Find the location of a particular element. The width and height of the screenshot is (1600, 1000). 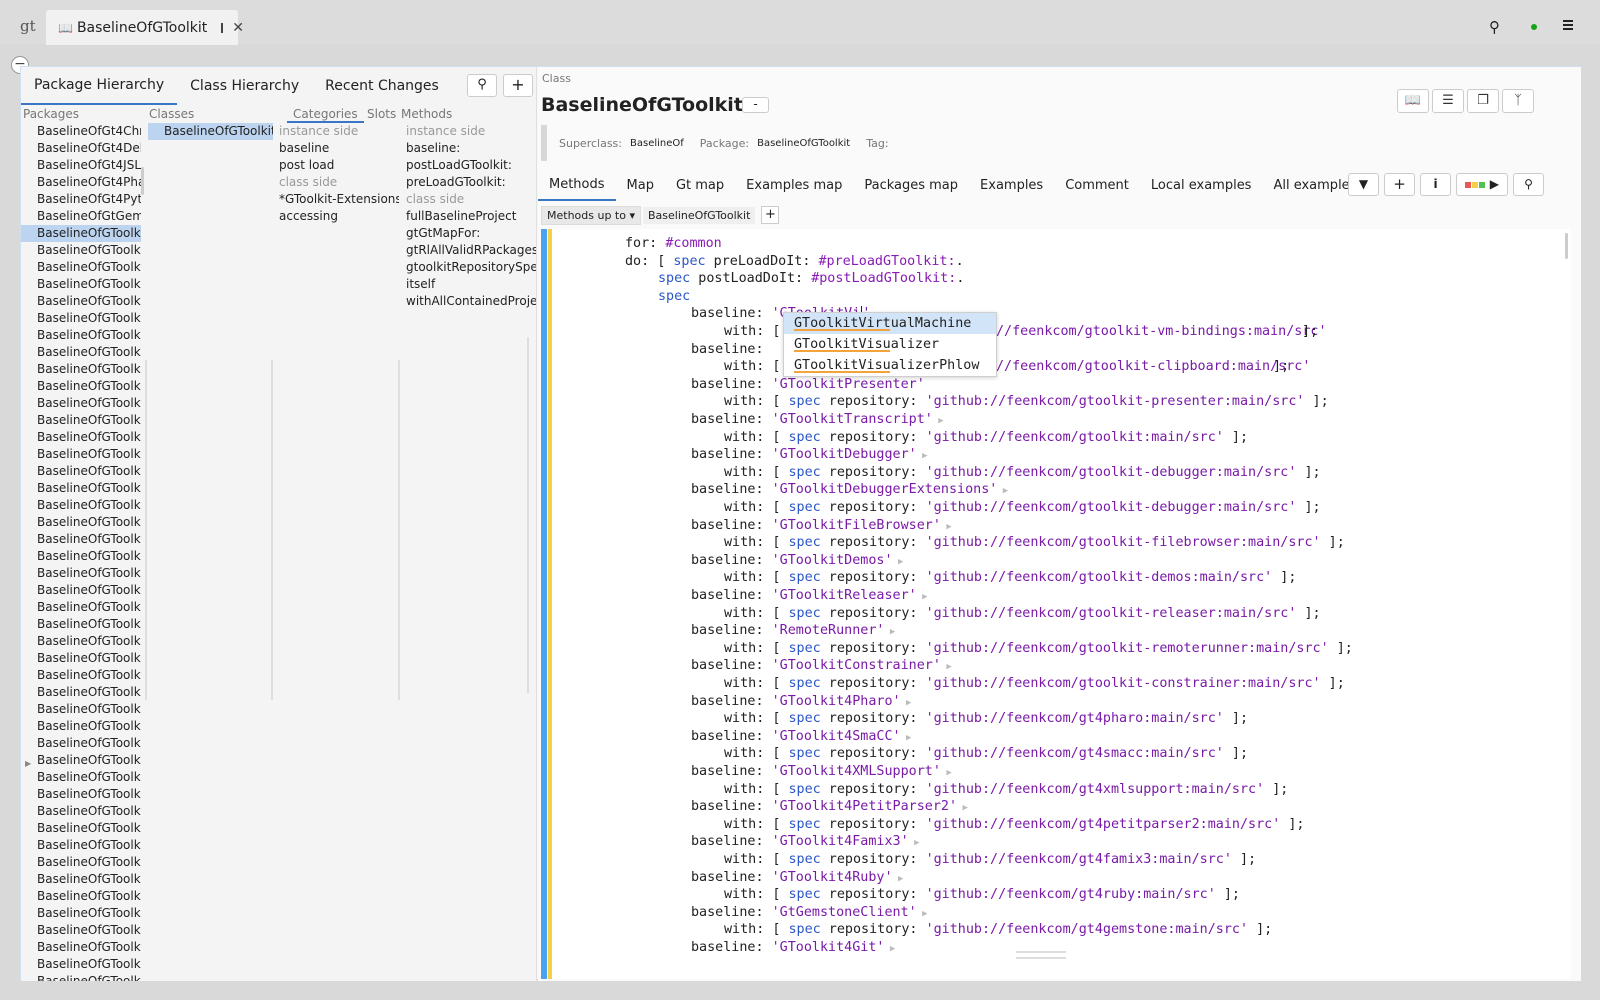

category-item: accessing is located at coordinates (339, 216).